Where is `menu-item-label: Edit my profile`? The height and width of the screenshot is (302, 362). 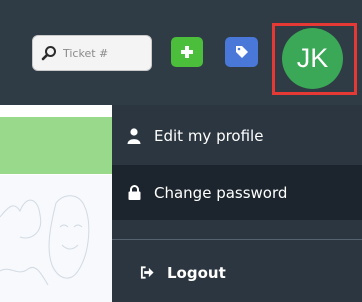 menu-item-label: Edit my profile is located at coordinates (209, 135).